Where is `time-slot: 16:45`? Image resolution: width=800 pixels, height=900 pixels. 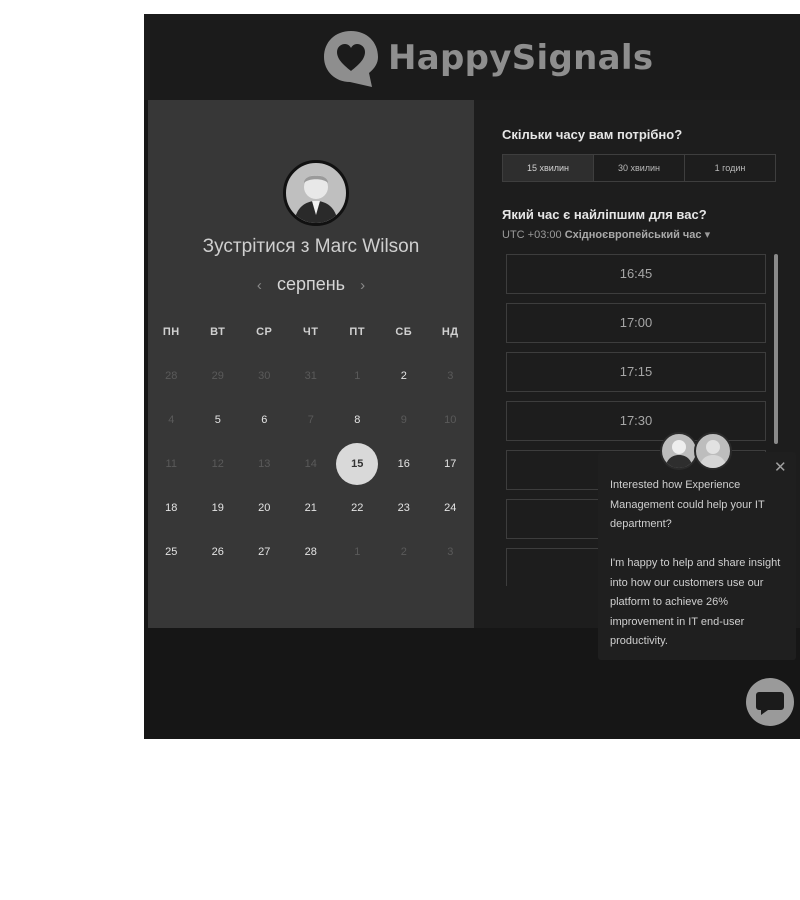 time-slot: 16:45 is located at coordinates (636, 274).